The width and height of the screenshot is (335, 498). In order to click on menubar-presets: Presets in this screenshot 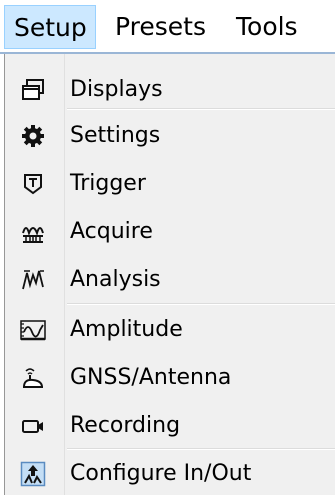, I will do `click(160, 27)`.